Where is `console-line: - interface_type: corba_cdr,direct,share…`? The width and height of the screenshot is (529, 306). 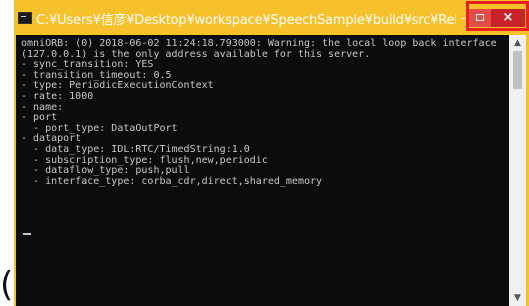
console-line: - interface_type: corba_cdr,direct,share… is located at coordinates (172, 181).